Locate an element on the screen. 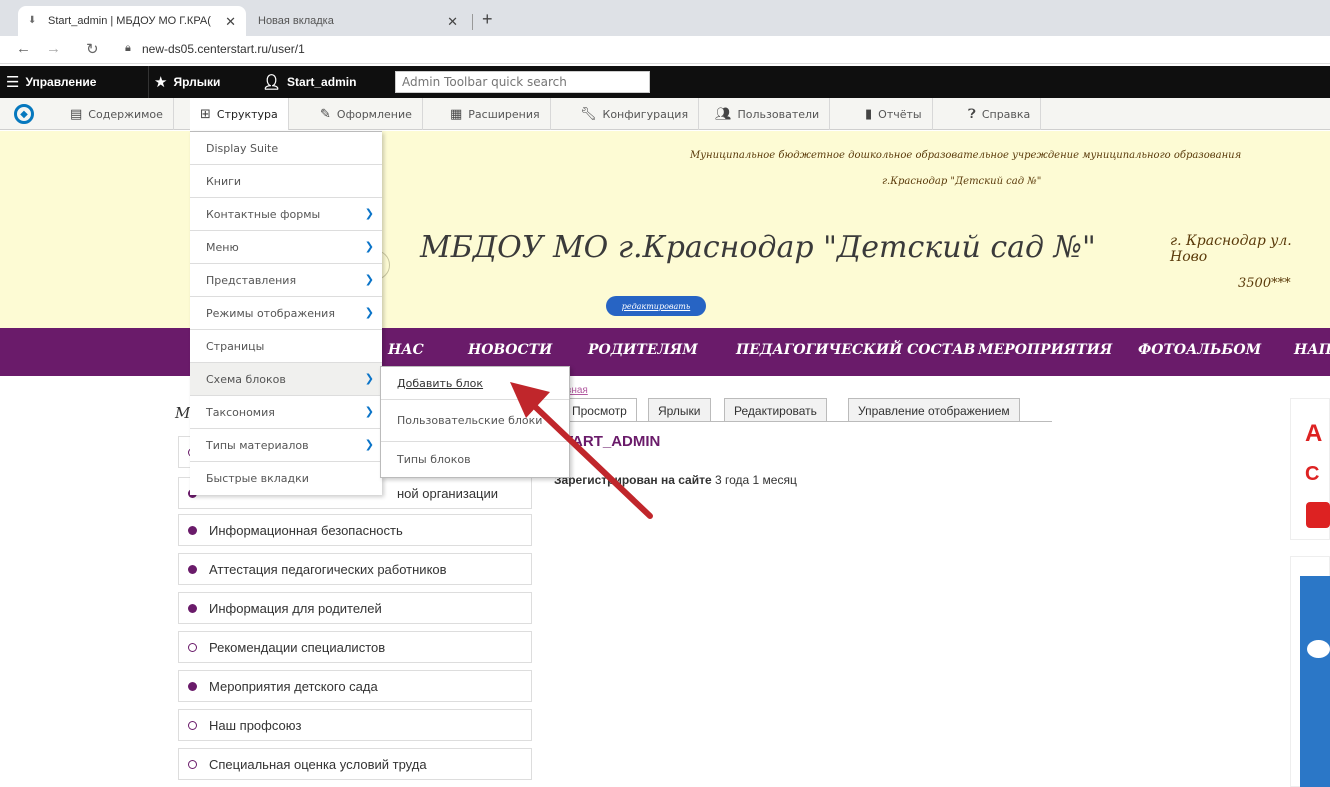 The height and width of the screenshot is (787, 1330). back-arrow-icon: ← is located at coordinates (23, 48).